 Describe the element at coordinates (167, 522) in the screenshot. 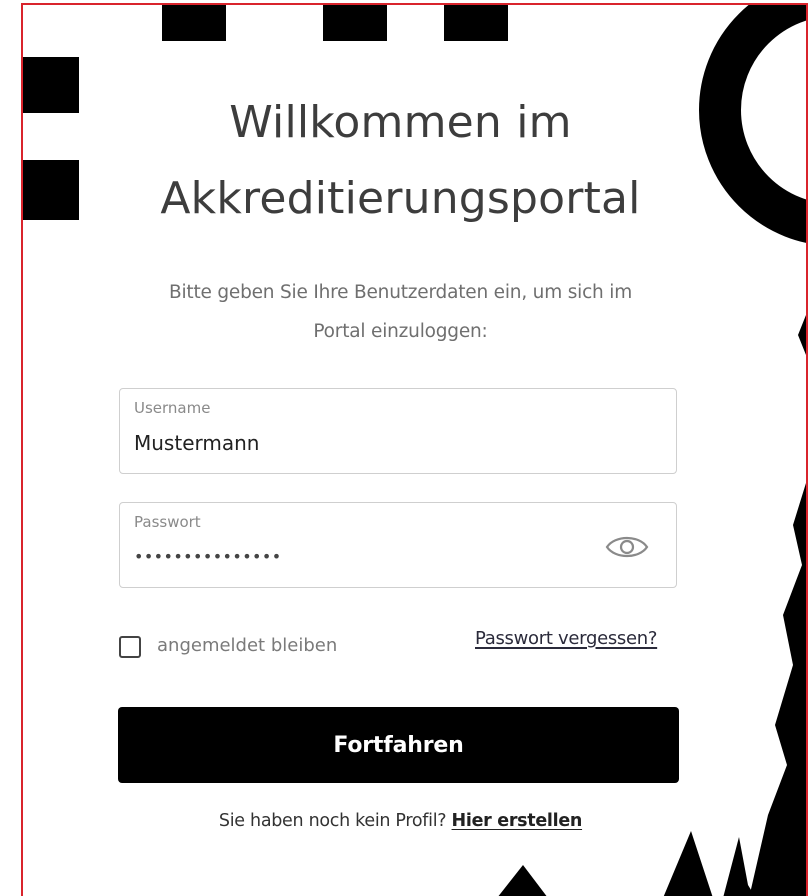

I see `password-label: Passwort` at that location.